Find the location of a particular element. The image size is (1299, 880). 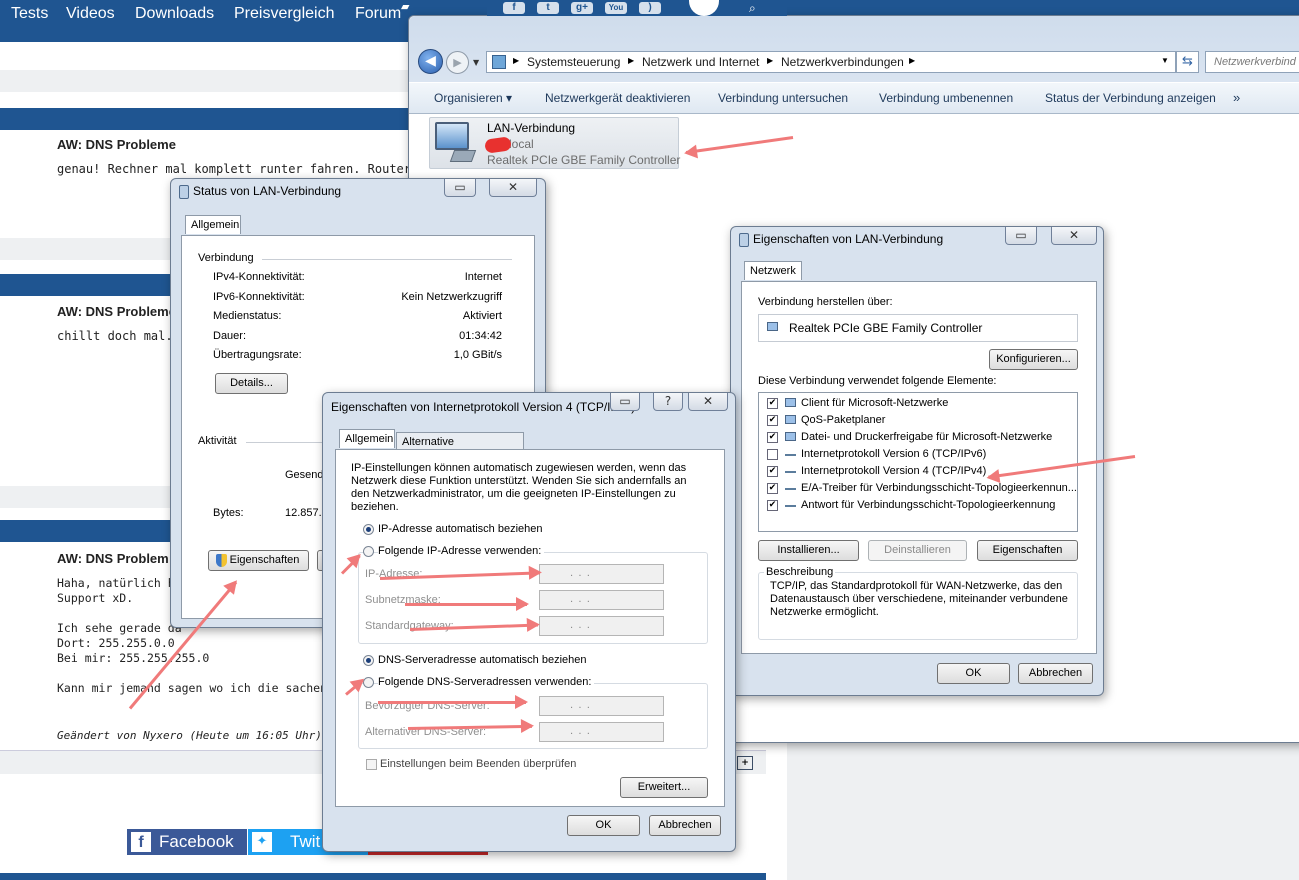

breadcrumb-systemsteuerung: Systemsteuerung is located at coordinates (573, 62).